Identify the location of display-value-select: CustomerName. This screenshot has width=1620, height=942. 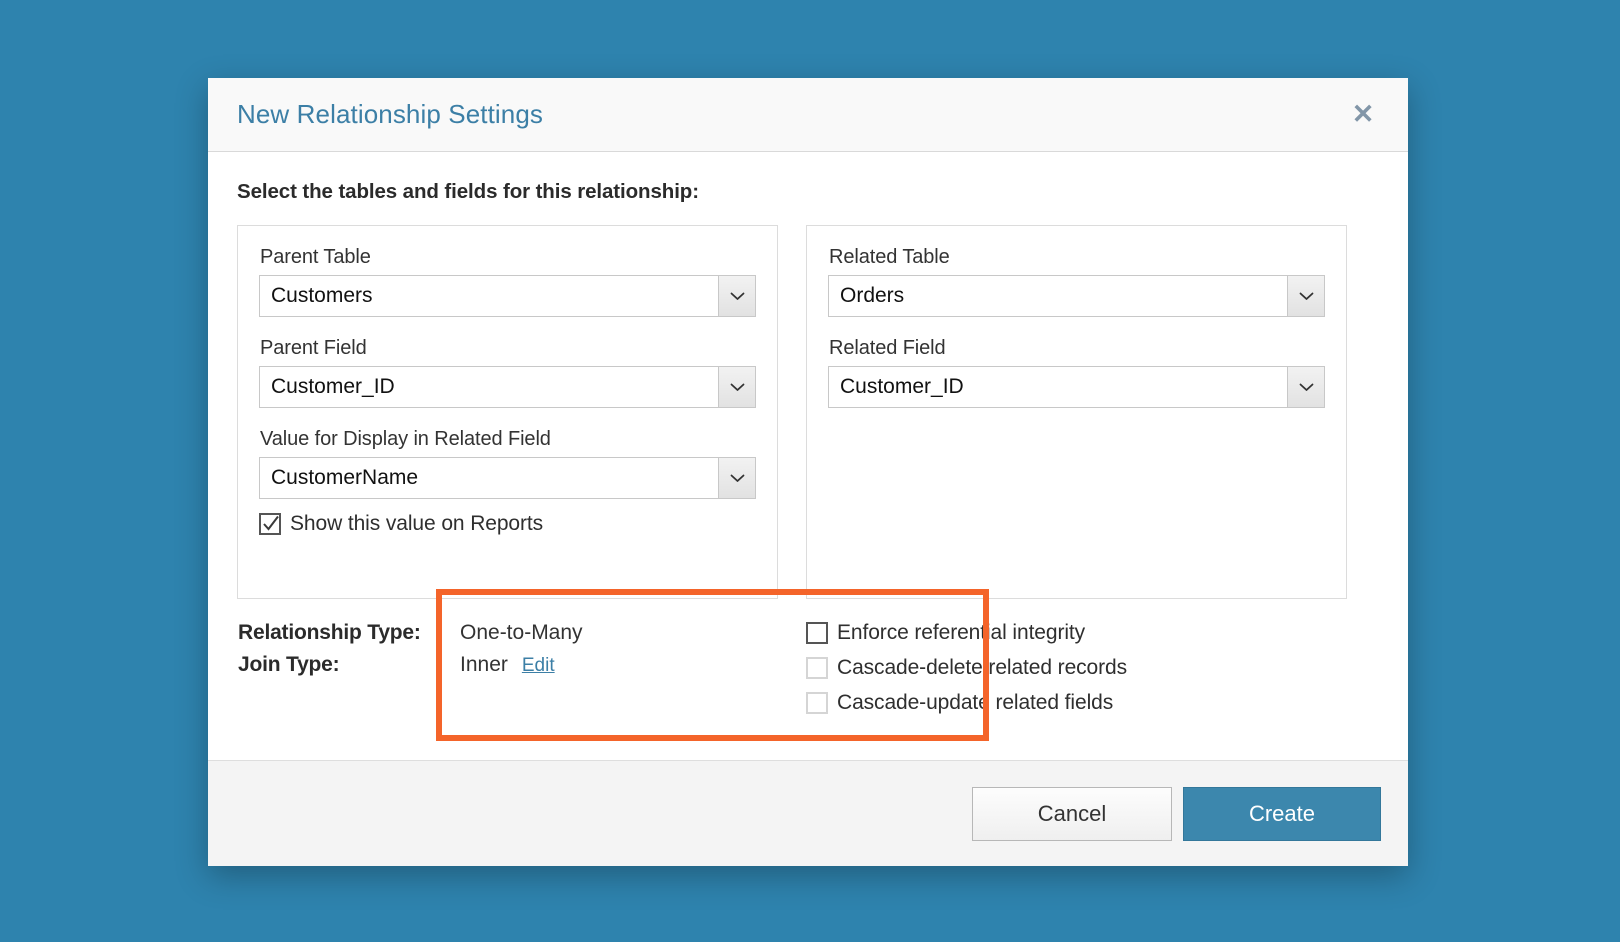
(507, 478).